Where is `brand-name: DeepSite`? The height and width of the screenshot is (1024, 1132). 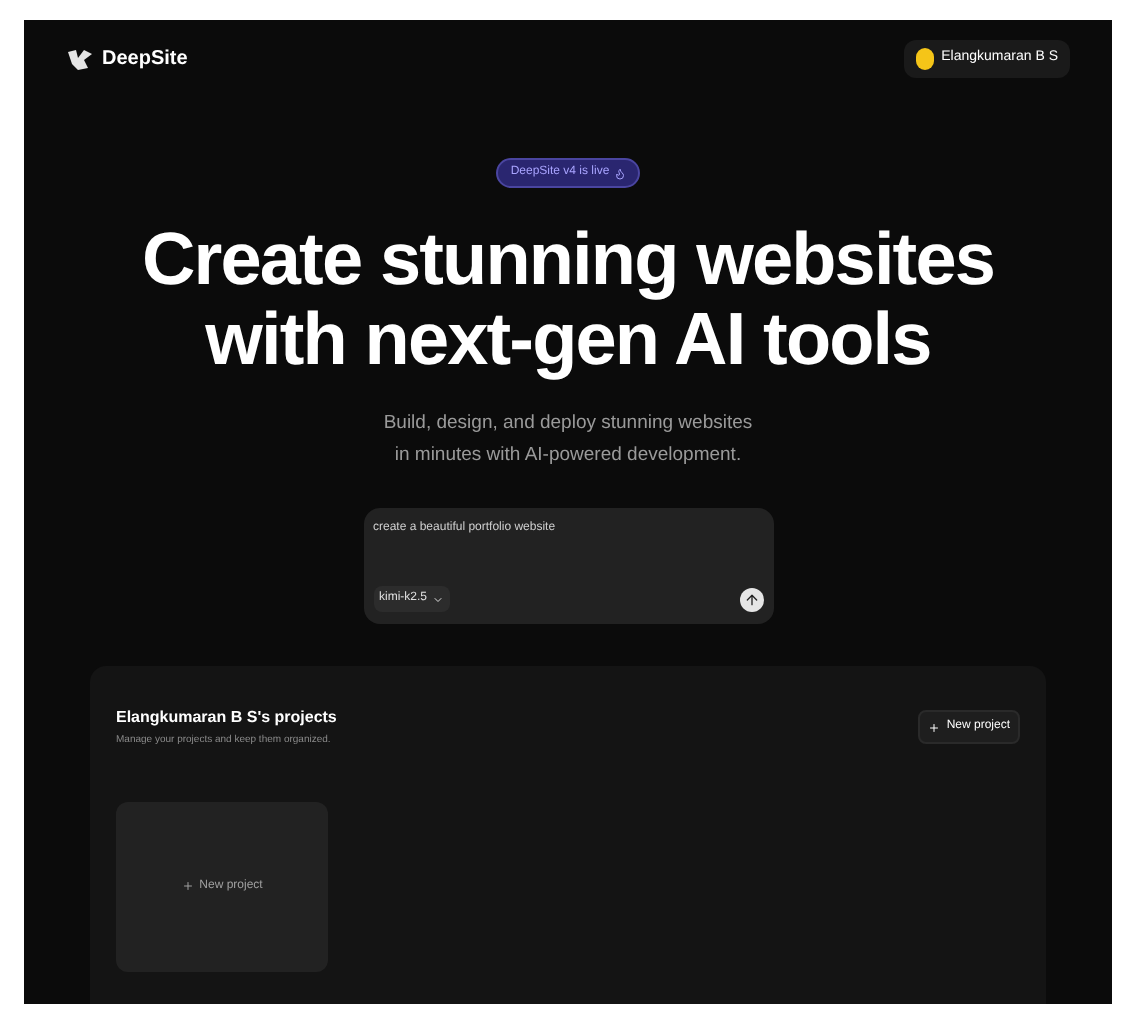 brand-name: DeepSite is located at coordinates (145, 60).